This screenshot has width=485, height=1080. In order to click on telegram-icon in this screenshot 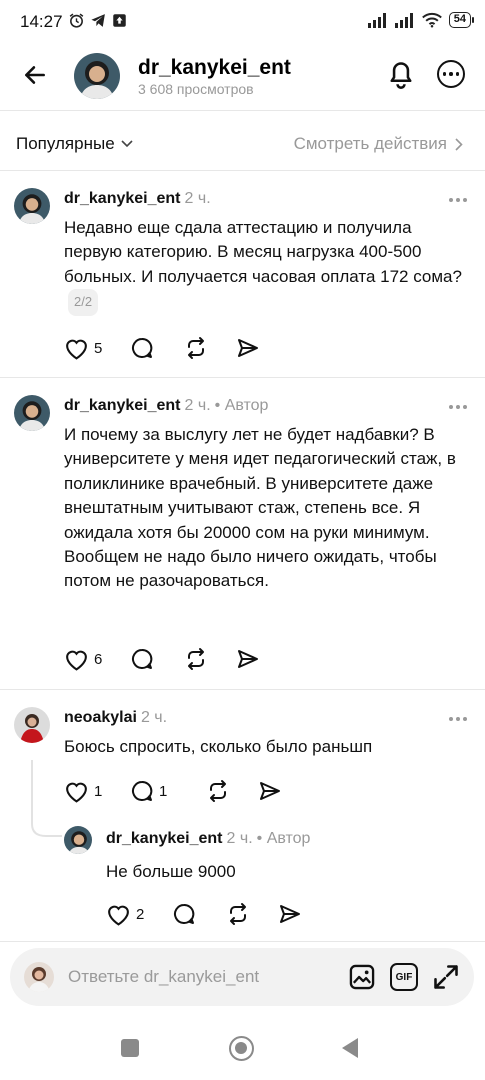, I will do `click(98, 20)`.